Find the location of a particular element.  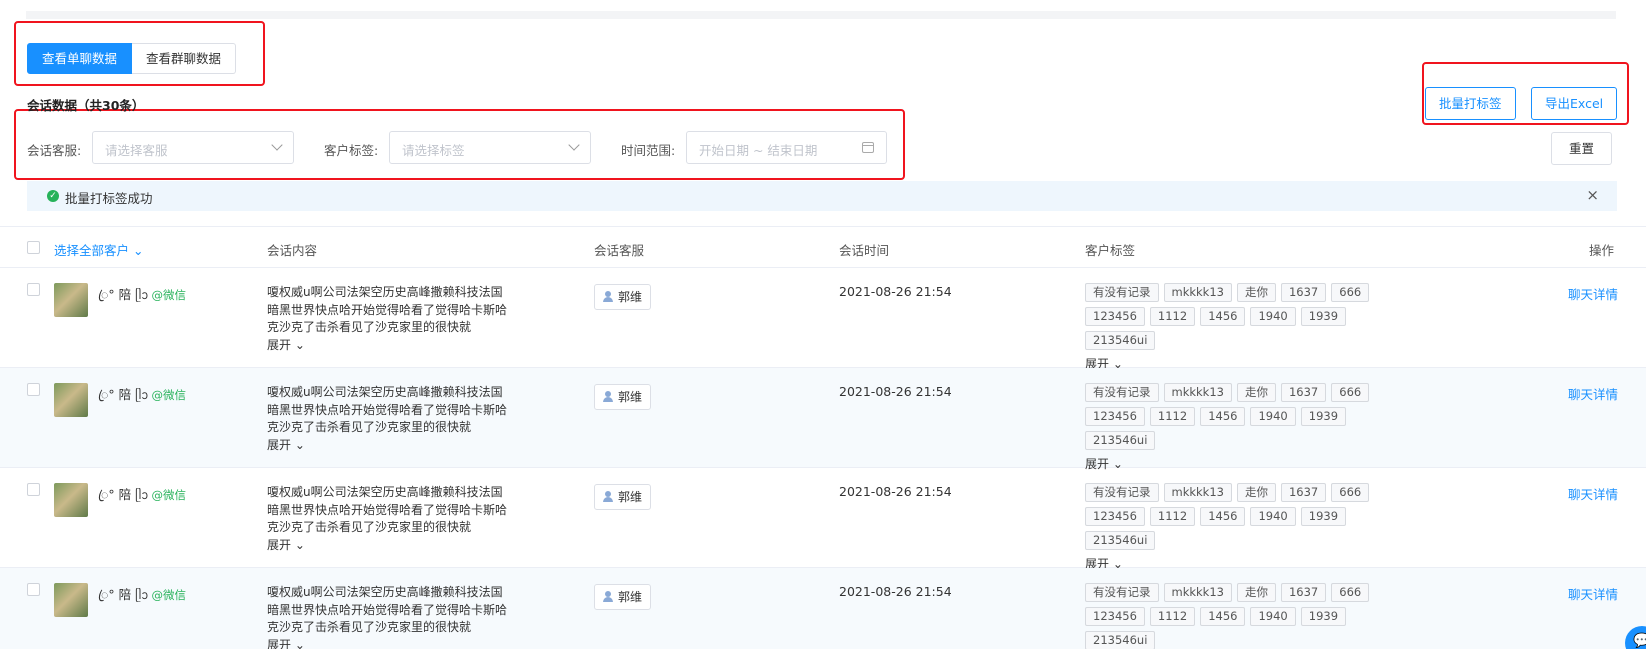

calendar-icon is located at coordinates (868, 147).